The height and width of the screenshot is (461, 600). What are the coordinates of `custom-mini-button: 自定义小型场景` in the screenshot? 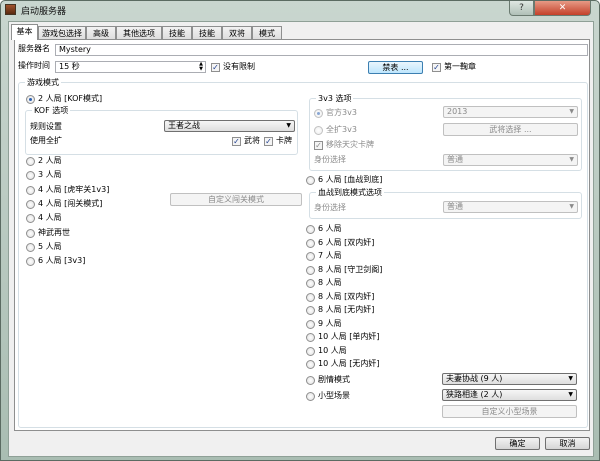 It's located at (509, 411).